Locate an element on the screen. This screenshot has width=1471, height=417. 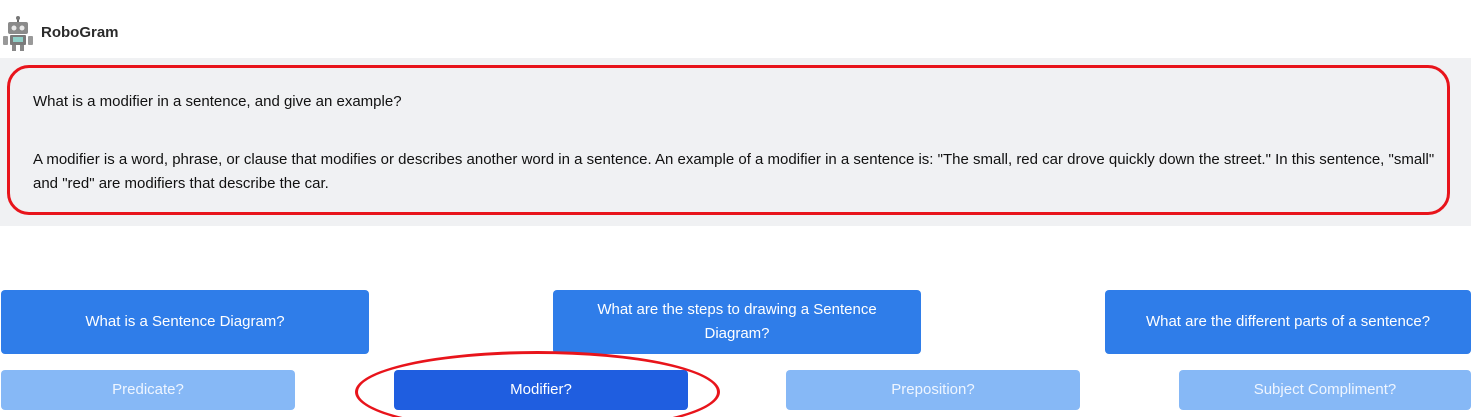
suggestion-button-subject-compliment: Subject Compliment? is located at coordinates (1325, 390).